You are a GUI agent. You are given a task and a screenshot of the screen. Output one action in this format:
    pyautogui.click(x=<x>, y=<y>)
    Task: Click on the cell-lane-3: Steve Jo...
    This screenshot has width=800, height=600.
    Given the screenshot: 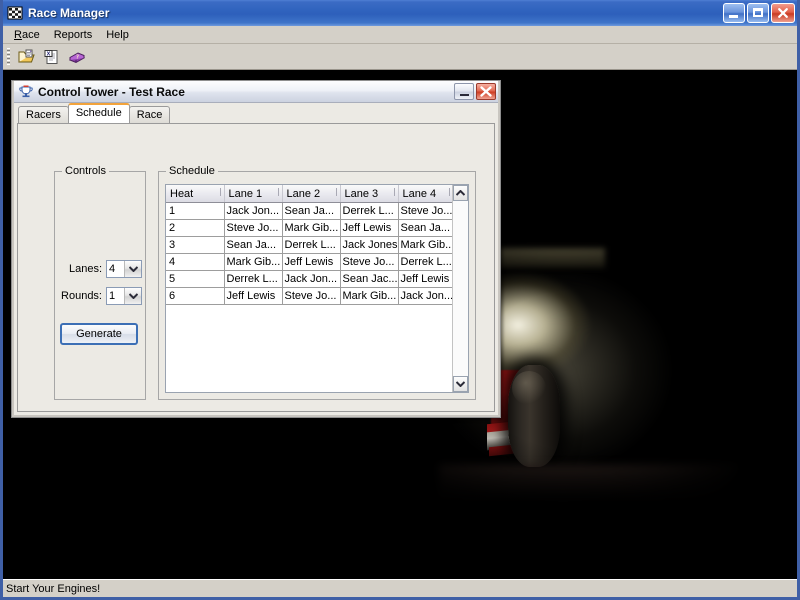 What is the action you would take?
    pyautogui.click(x=369, y=262)
    